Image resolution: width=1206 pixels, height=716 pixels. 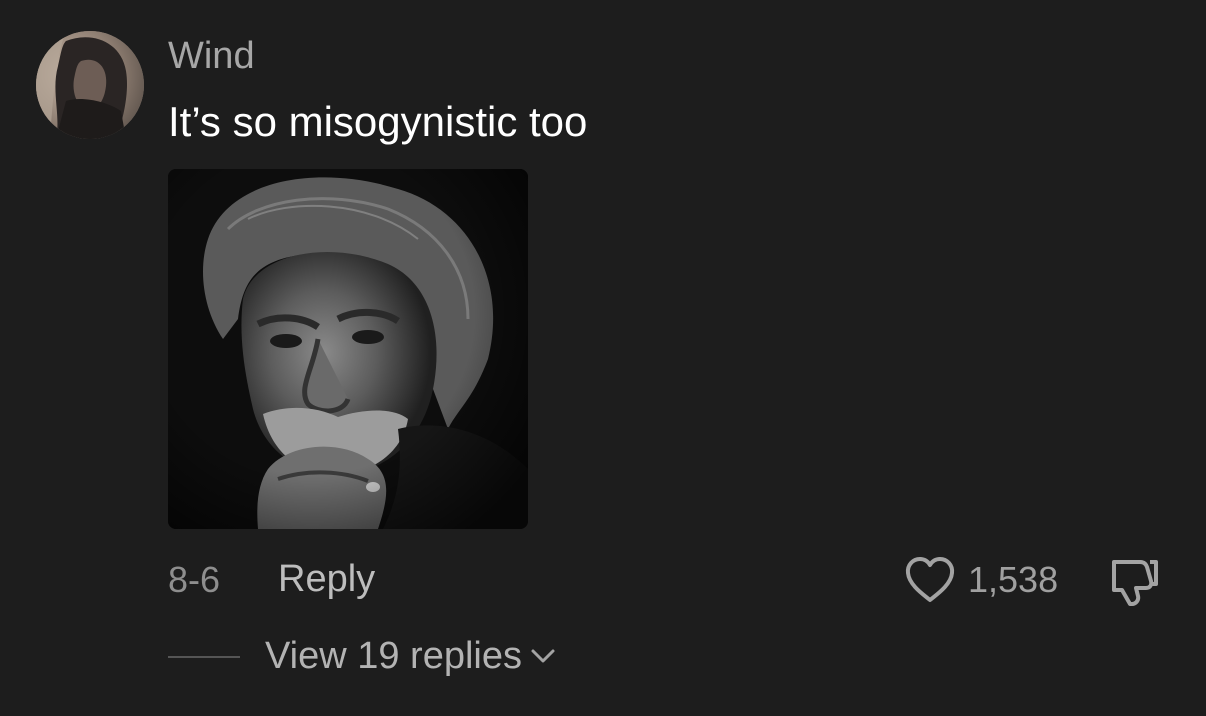 What do you see at coordinates (394, 656) in the screenshot?
I see `view-replies-label: View 19 replies` at bounding box center [394, 656].